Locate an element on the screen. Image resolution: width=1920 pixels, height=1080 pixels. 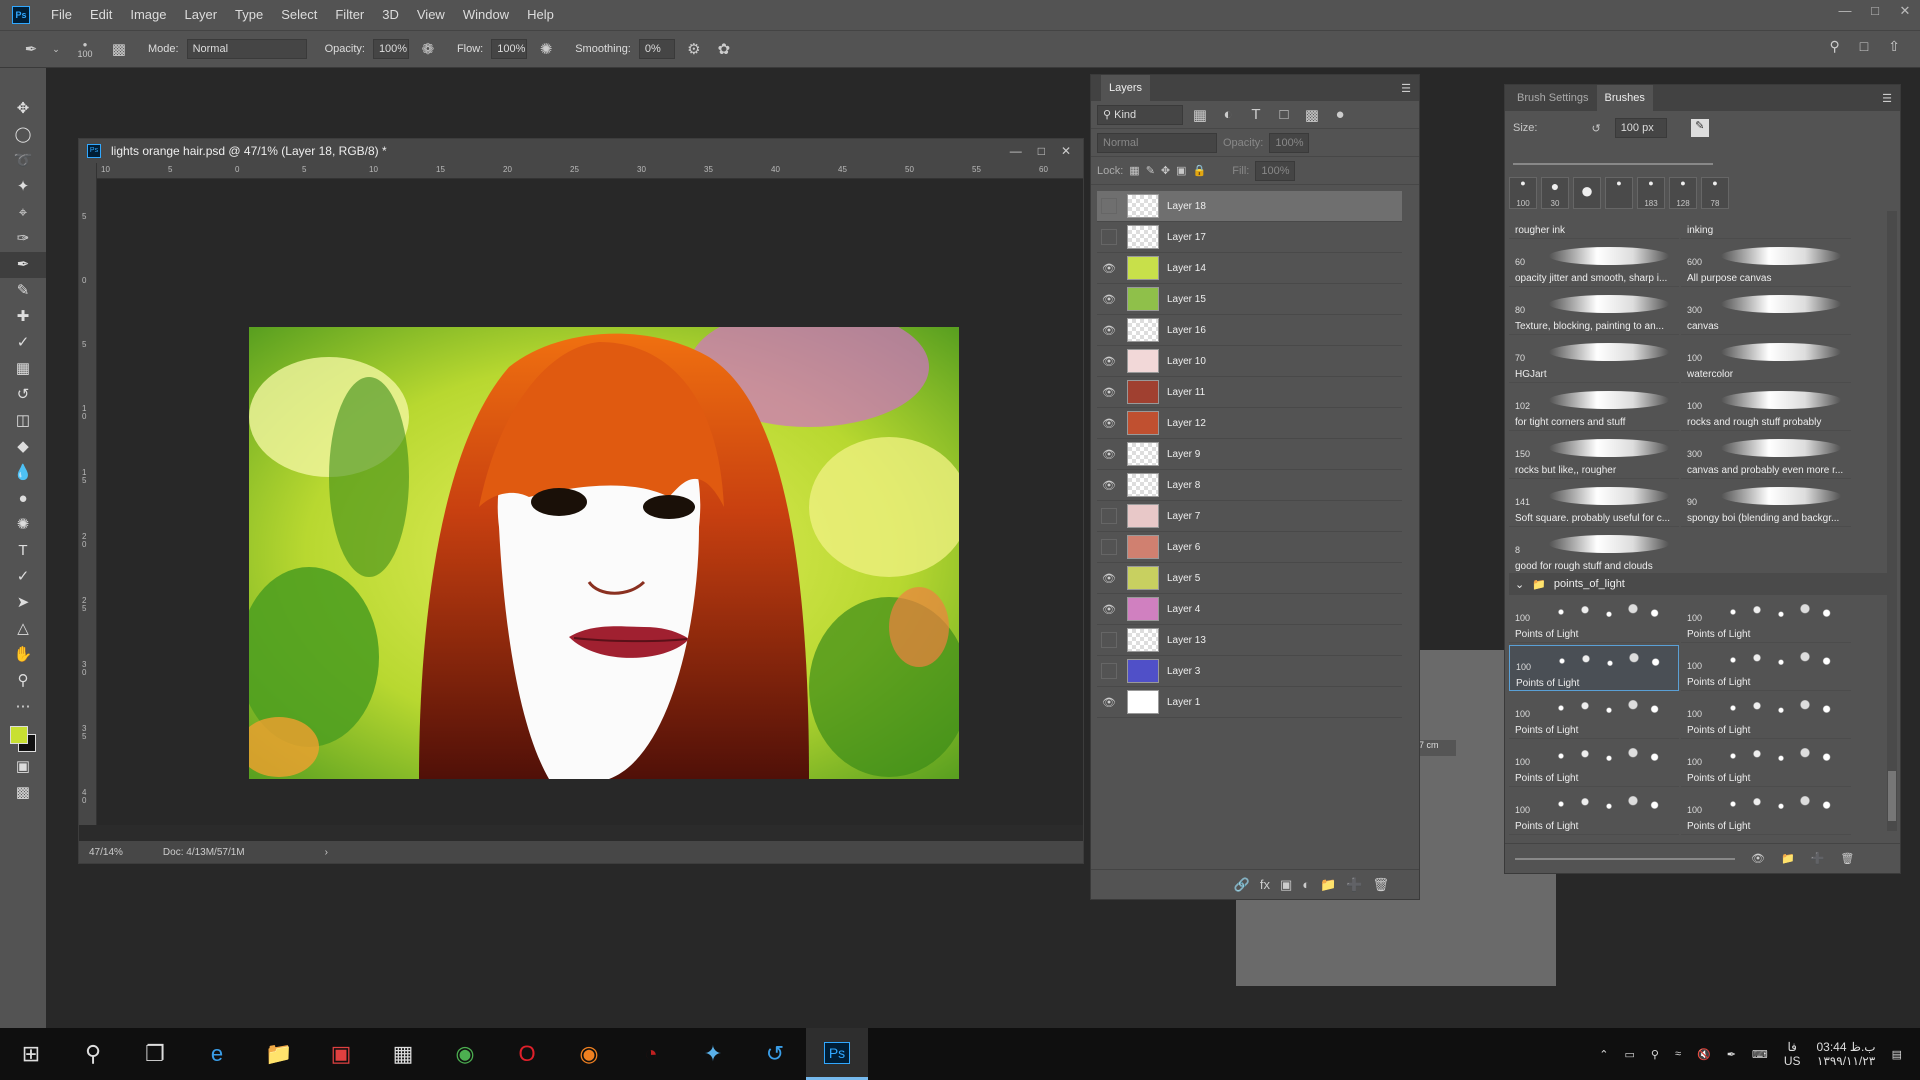
blur-tool-icon: 💧 is located at coordinates (23, 473).